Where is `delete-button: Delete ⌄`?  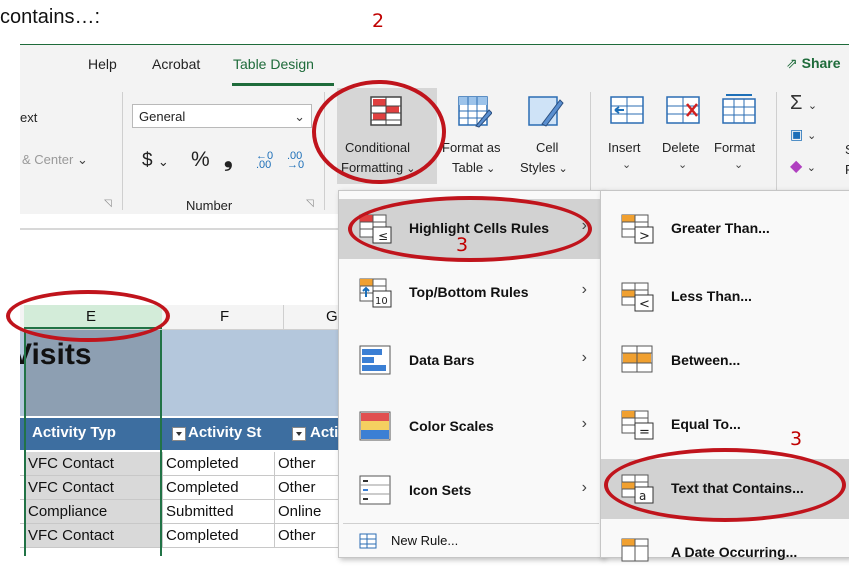 delete-button: Delete ⌄ is located at coordinates (684, 136).